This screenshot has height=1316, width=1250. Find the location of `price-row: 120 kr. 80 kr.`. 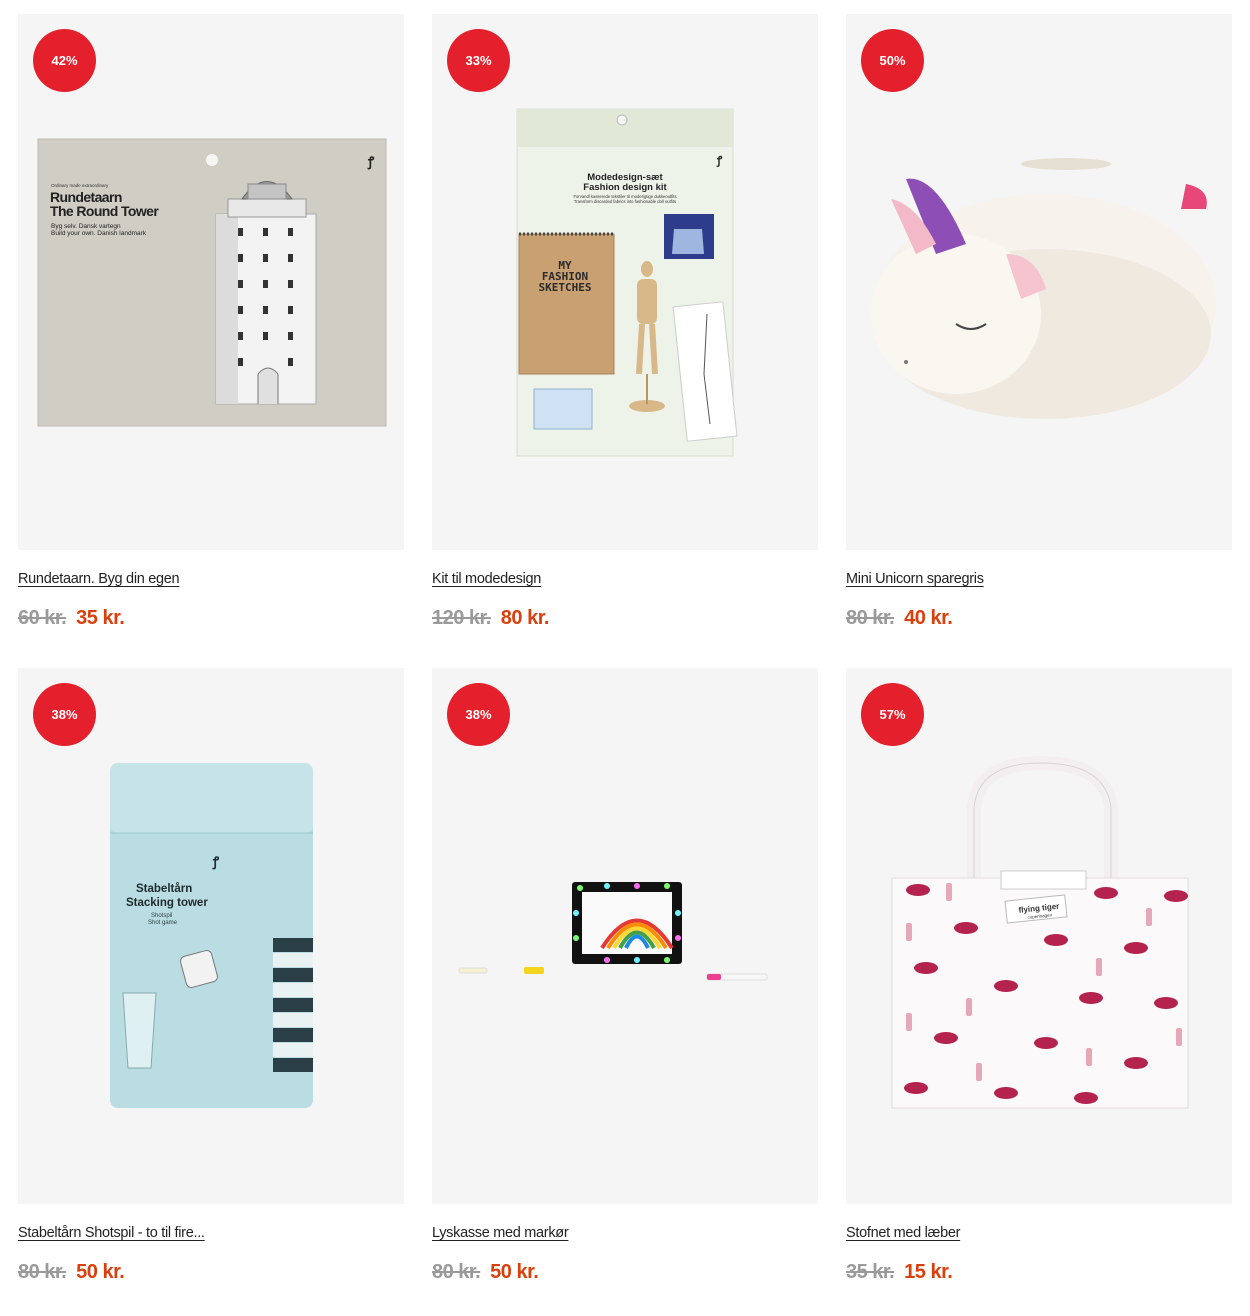

price-row: 120 kr. 80 kr. is located at coordinates (490, 618).